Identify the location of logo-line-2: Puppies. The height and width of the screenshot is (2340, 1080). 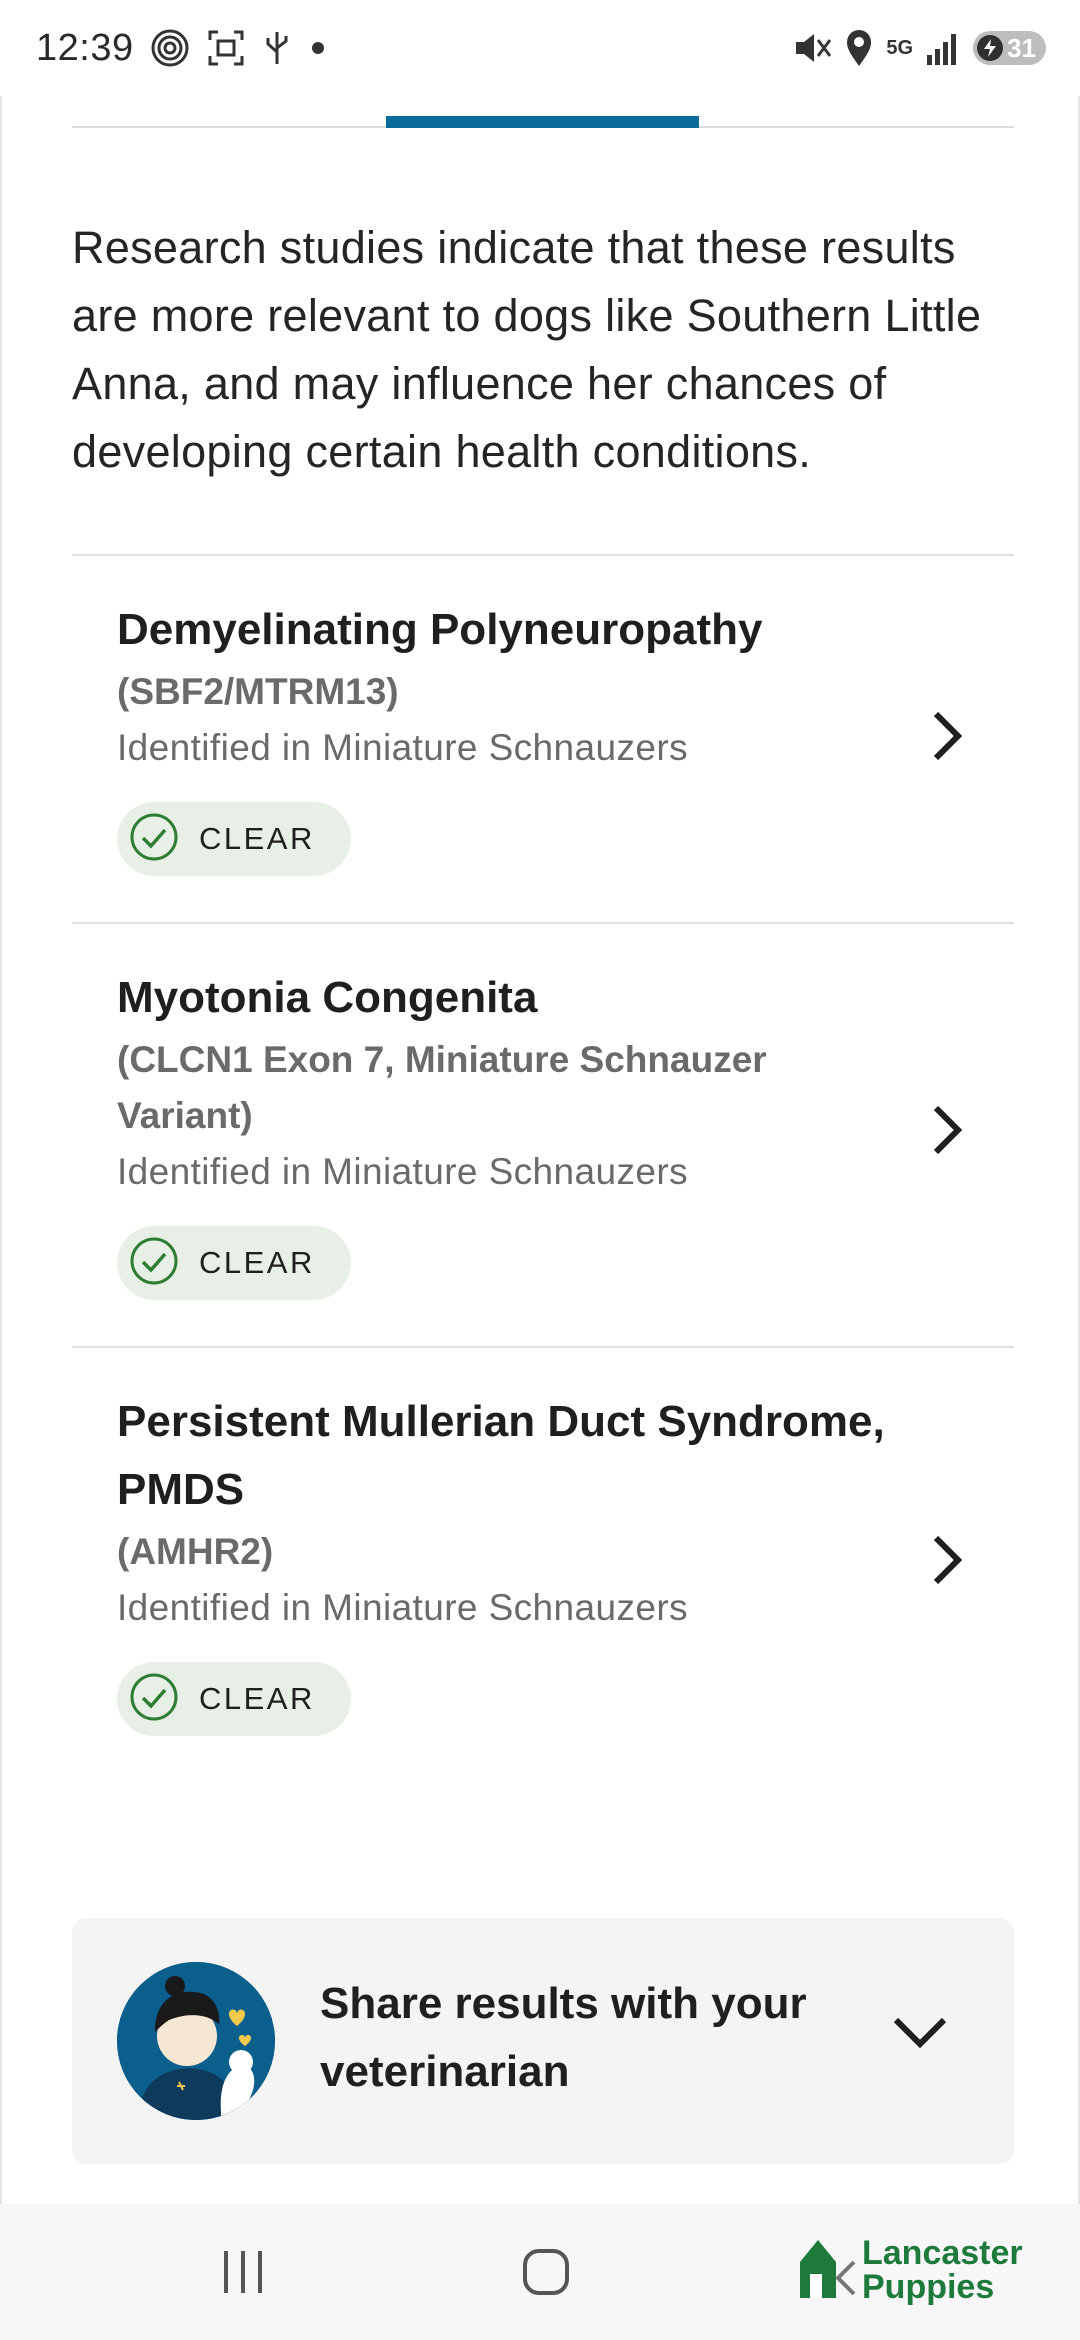
(928, 2286).